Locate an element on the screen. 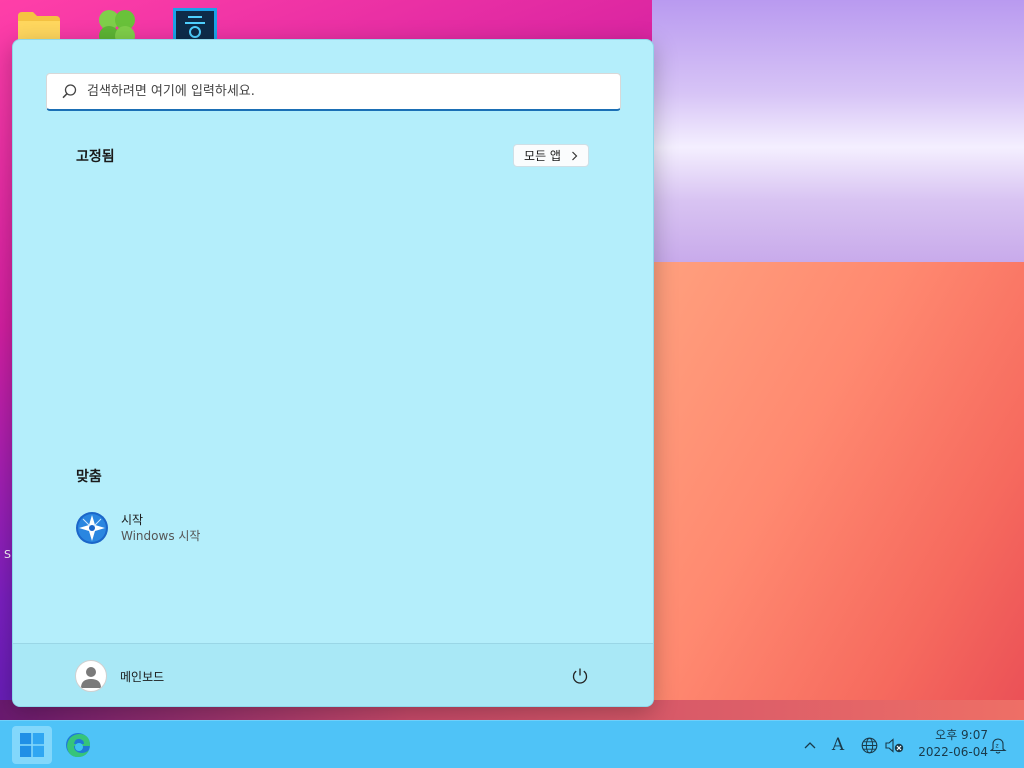 Image resolution: width=1024 pixels, height=768 pixels. wallpaper-upper-right is located at coordinates (838, 134).